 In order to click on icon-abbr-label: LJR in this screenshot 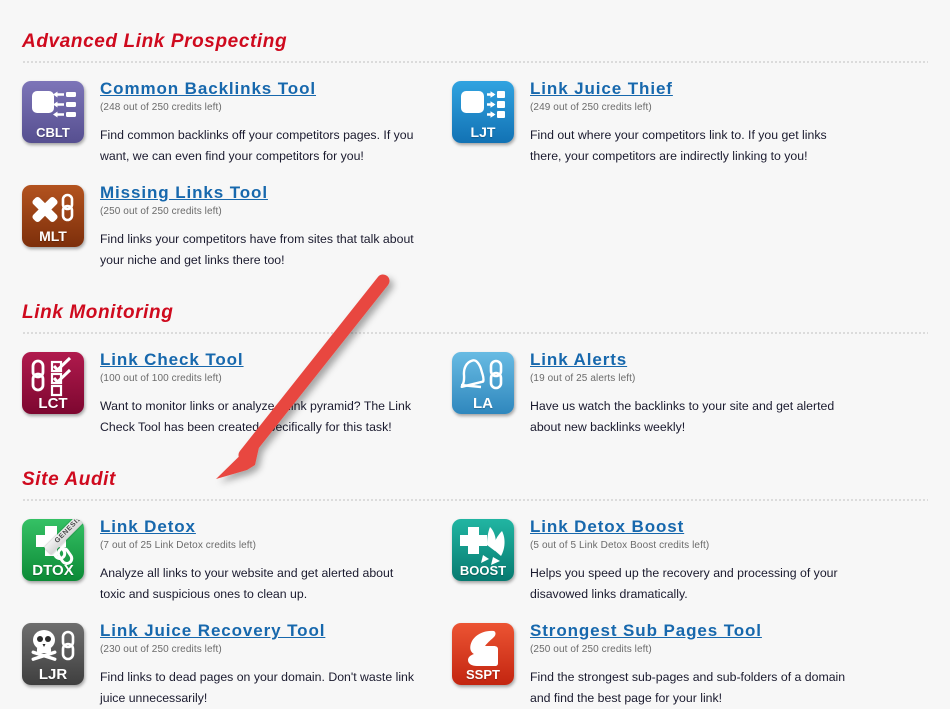, I will do `click(53, 674)`.